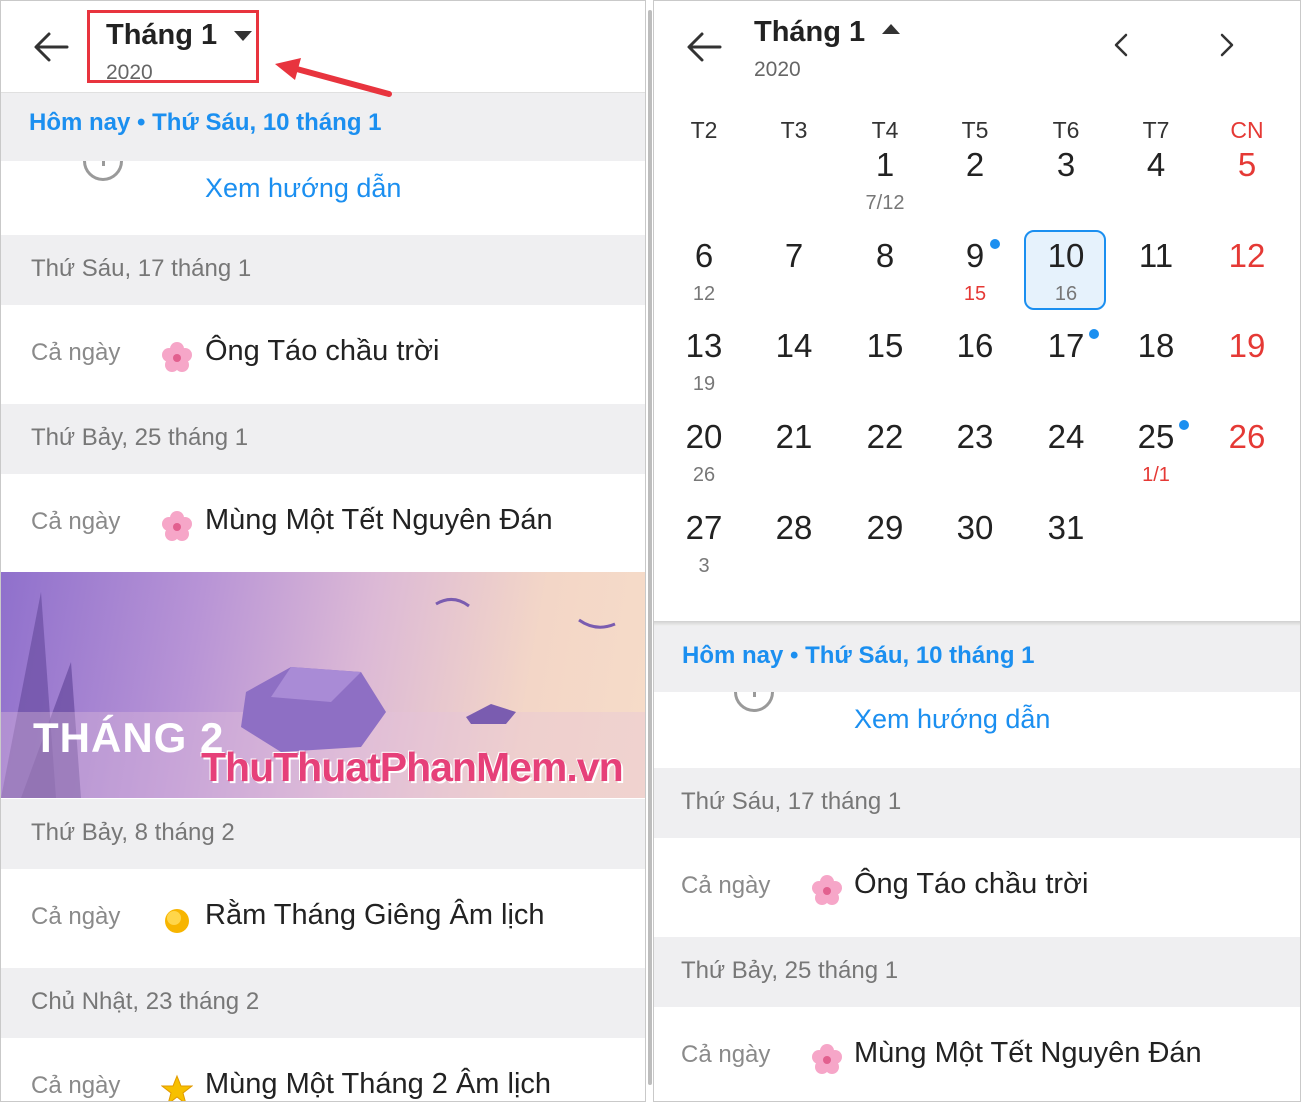 The height and width of the screenshot is (1102, 1301). Describe the element at coordinates (704, 527) in the screenshot. I see `day-number: 27` at that location.